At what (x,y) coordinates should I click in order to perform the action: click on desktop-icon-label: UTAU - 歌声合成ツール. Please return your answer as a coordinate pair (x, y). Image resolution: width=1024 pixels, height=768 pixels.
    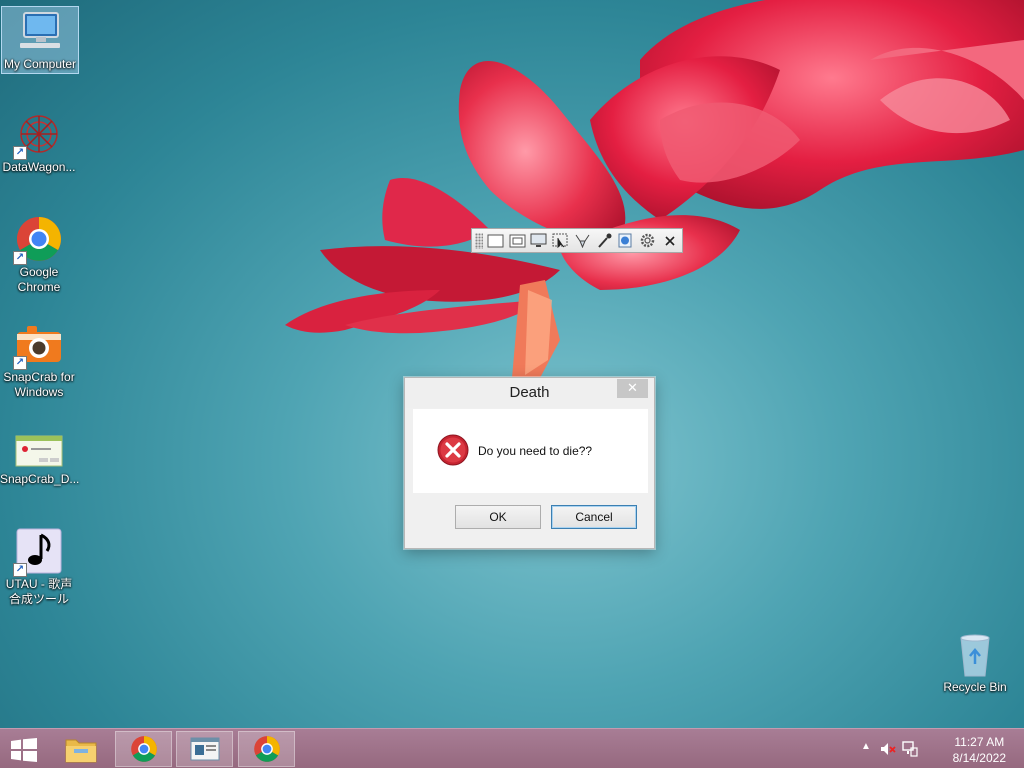
    Looking at the image, I should click on (39, 591).